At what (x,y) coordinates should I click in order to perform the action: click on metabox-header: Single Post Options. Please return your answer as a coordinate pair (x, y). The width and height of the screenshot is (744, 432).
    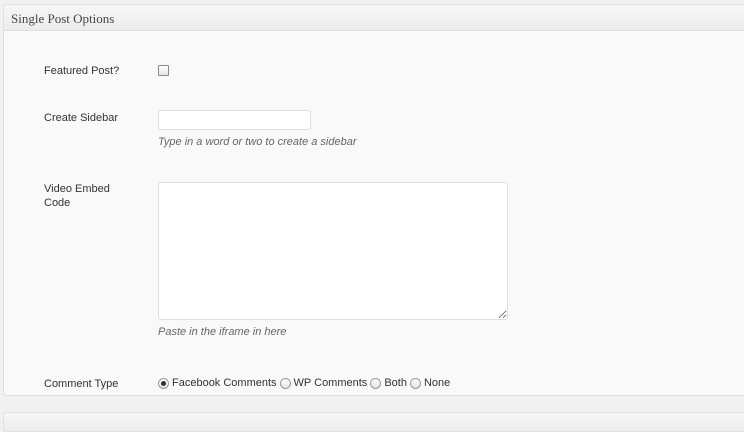
    Looking at the image, I should click on (374, 18).